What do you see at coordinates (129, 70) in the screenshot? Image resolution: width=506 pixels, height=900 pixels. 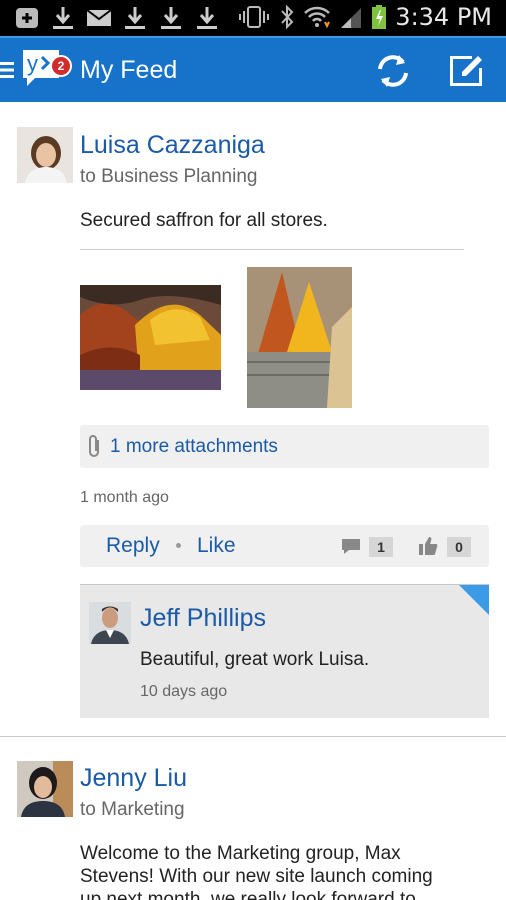 I see `page-title: My Feed` at bounding box center [129, 70].